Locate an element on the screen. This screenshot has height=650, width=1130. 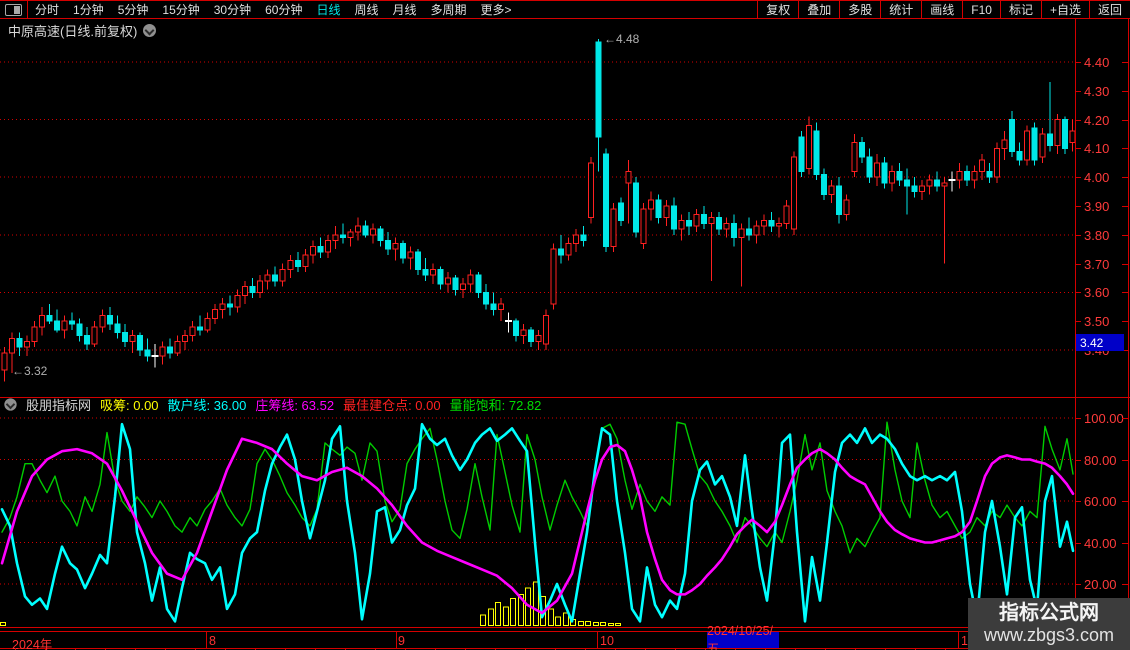
price-tick-label: 4.10 is located at coordinates (1097, 149).